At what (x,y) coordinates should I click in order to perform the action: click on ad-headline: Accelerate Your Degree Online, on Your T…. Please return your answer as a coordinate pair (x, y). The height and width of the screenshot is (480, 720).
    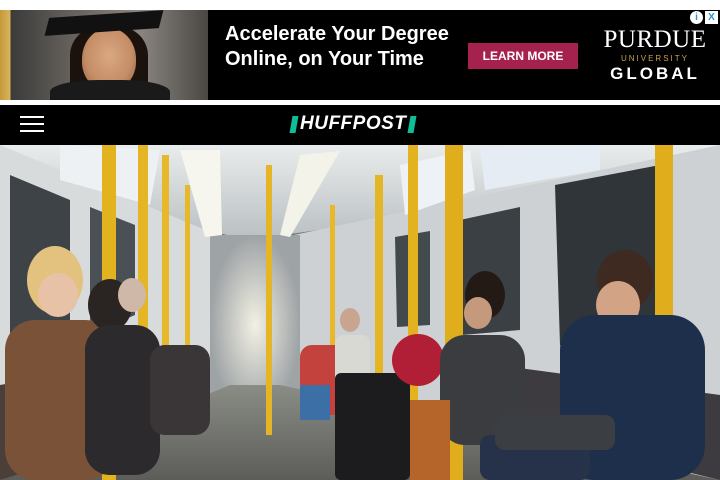
    Looking at the image, I should click on (345, 47).